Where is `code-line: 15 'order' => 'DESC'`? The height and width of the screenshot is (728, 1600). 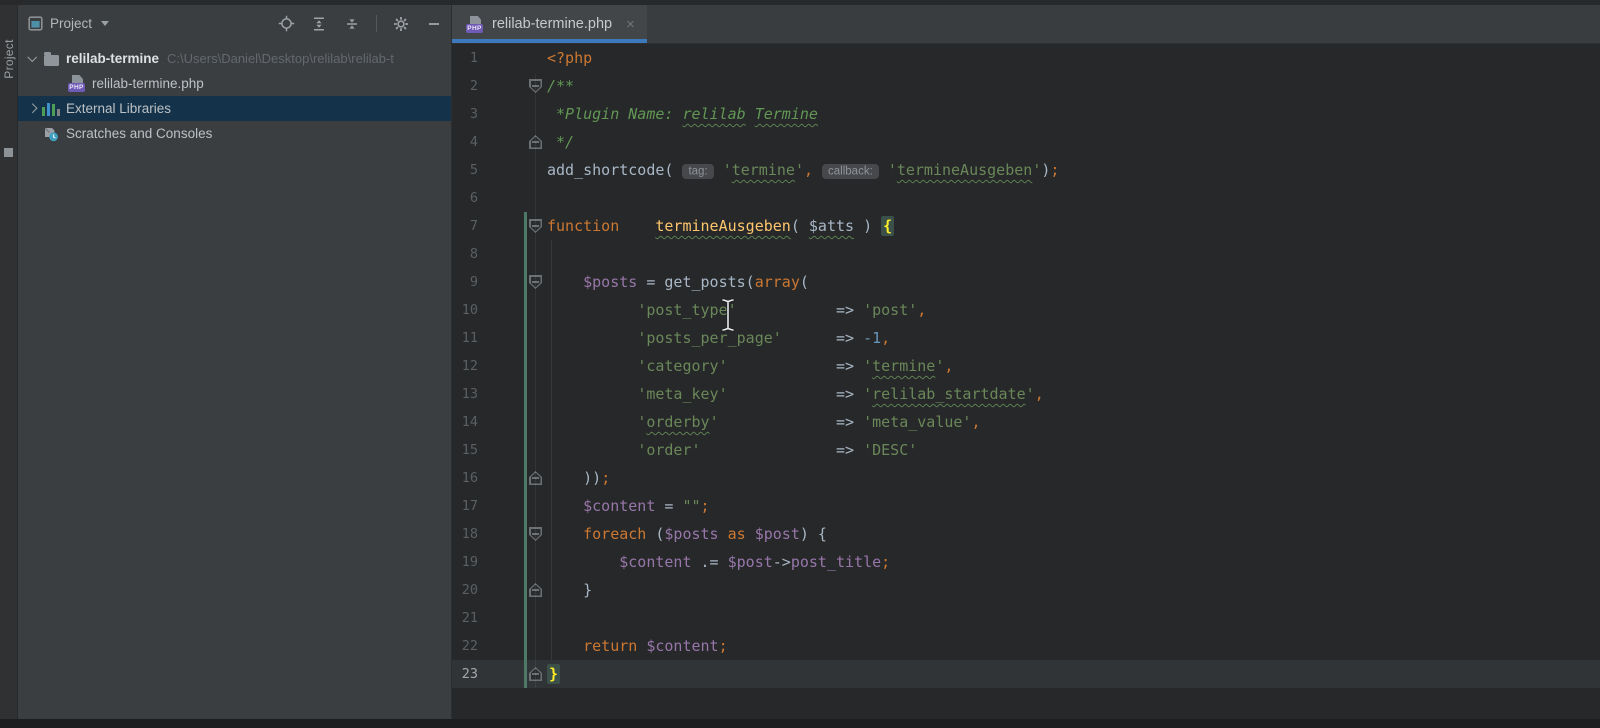 code-line: 15 'order' => 'DESC' is located at coordinates (1026, 450).